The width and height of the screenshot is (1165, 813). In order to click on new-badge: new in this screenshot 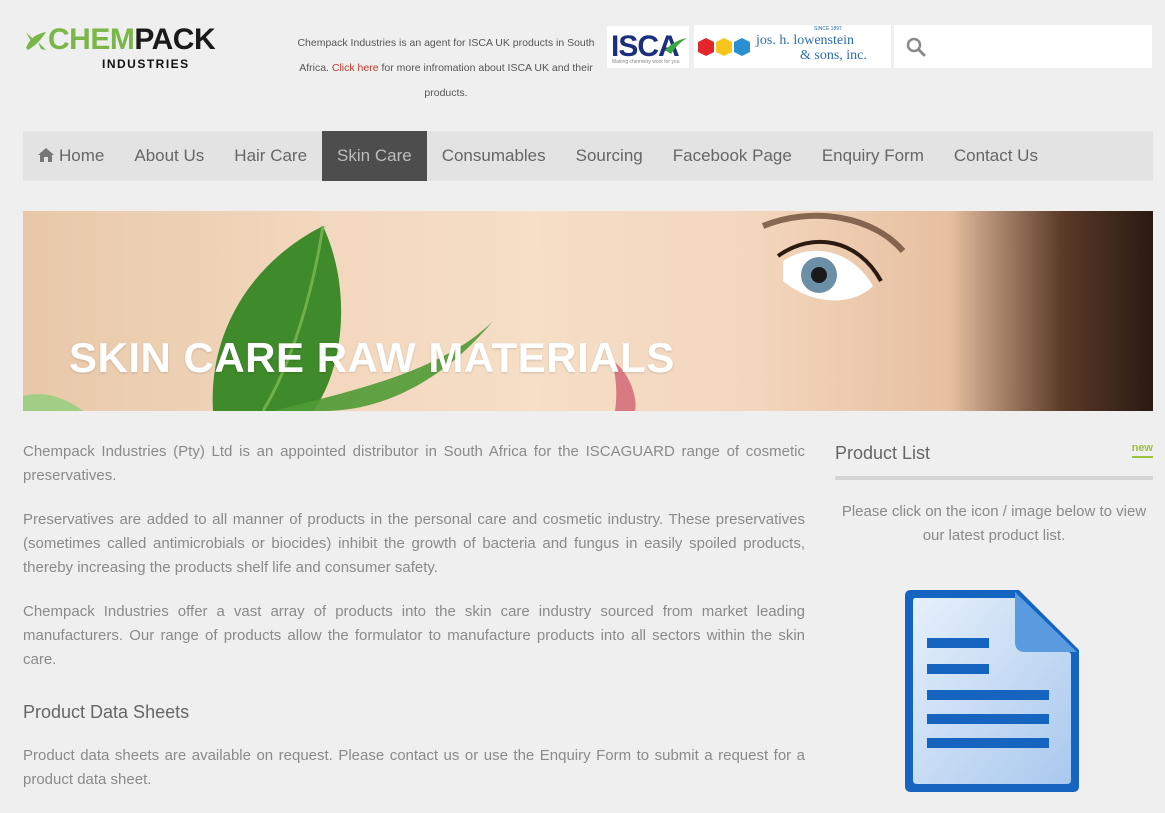, I will do `click(1142, 449)`.